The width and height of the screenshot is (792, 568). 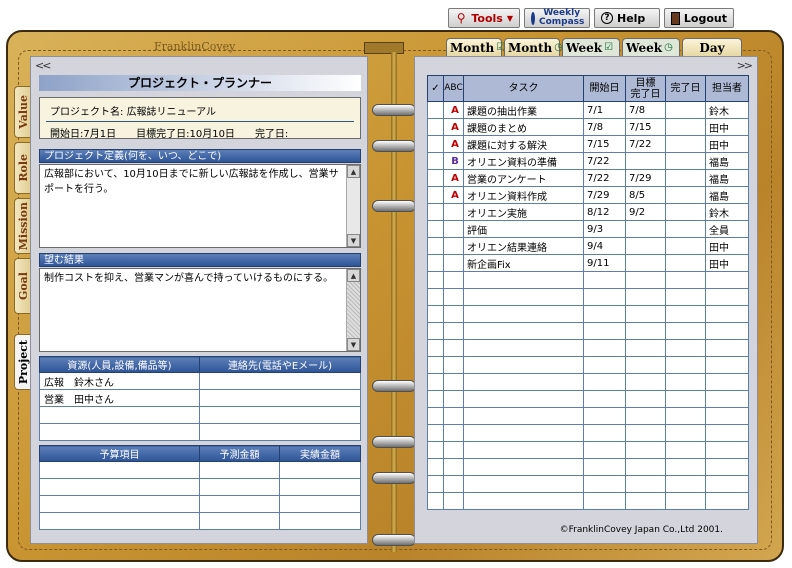 What do you see at coordinates (99, 134) in the screenshot?
I see `start-date-value: 7月1日` at bounding box center [99, 134].